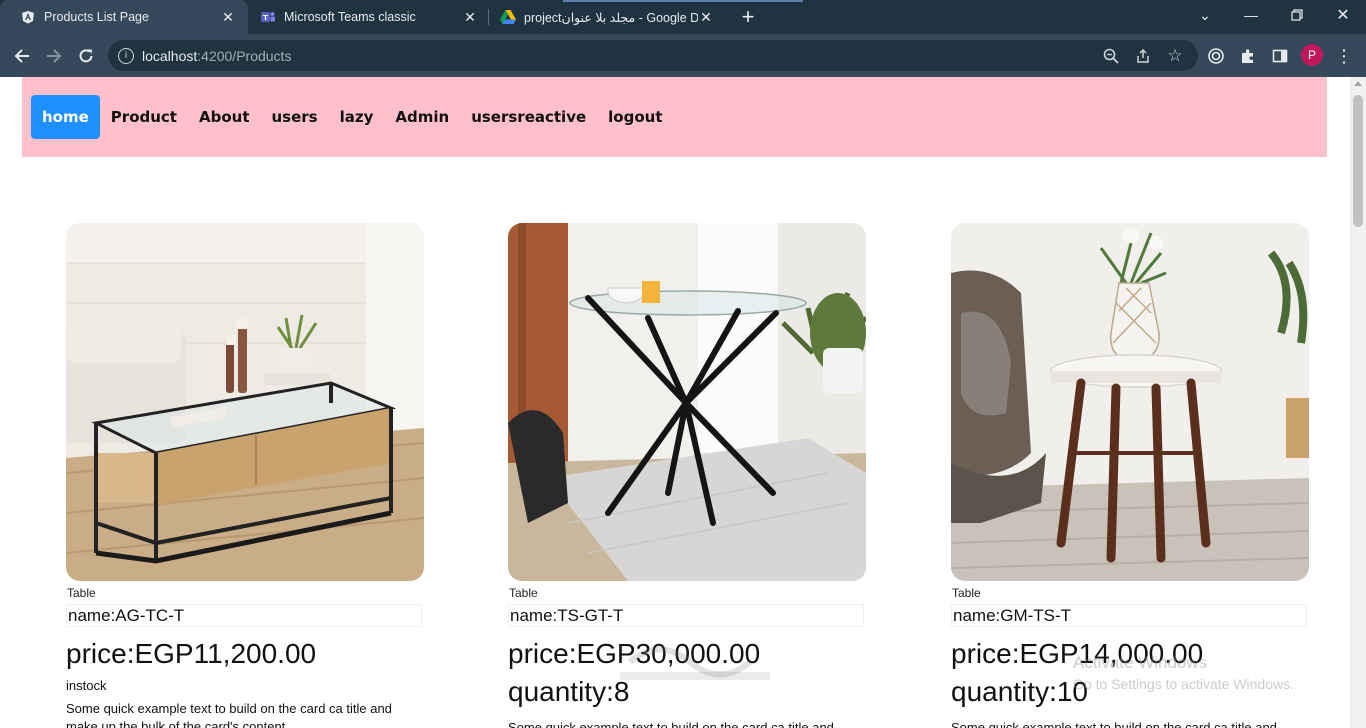 This screenshot has width=1366, height=728. What do you see at coordinates (295, 117) in the screenshot?
I see `nav-users: users` at bounding box center [295, 117].